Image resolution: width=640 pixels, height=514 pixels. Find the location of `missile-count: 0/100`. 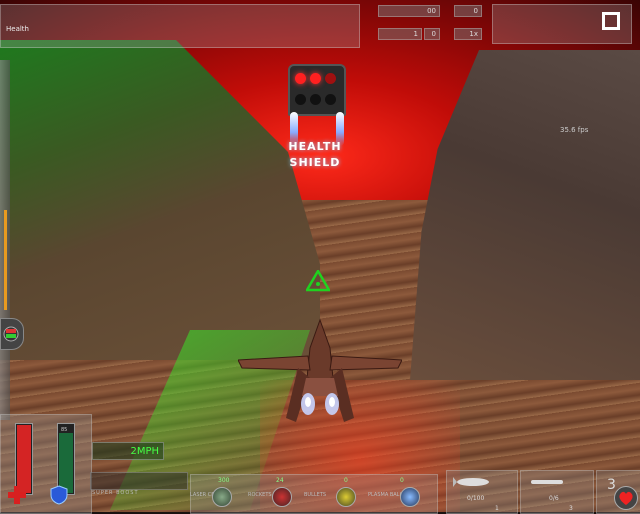

missile-count: 0/100 is located at coordinates (476, 498).